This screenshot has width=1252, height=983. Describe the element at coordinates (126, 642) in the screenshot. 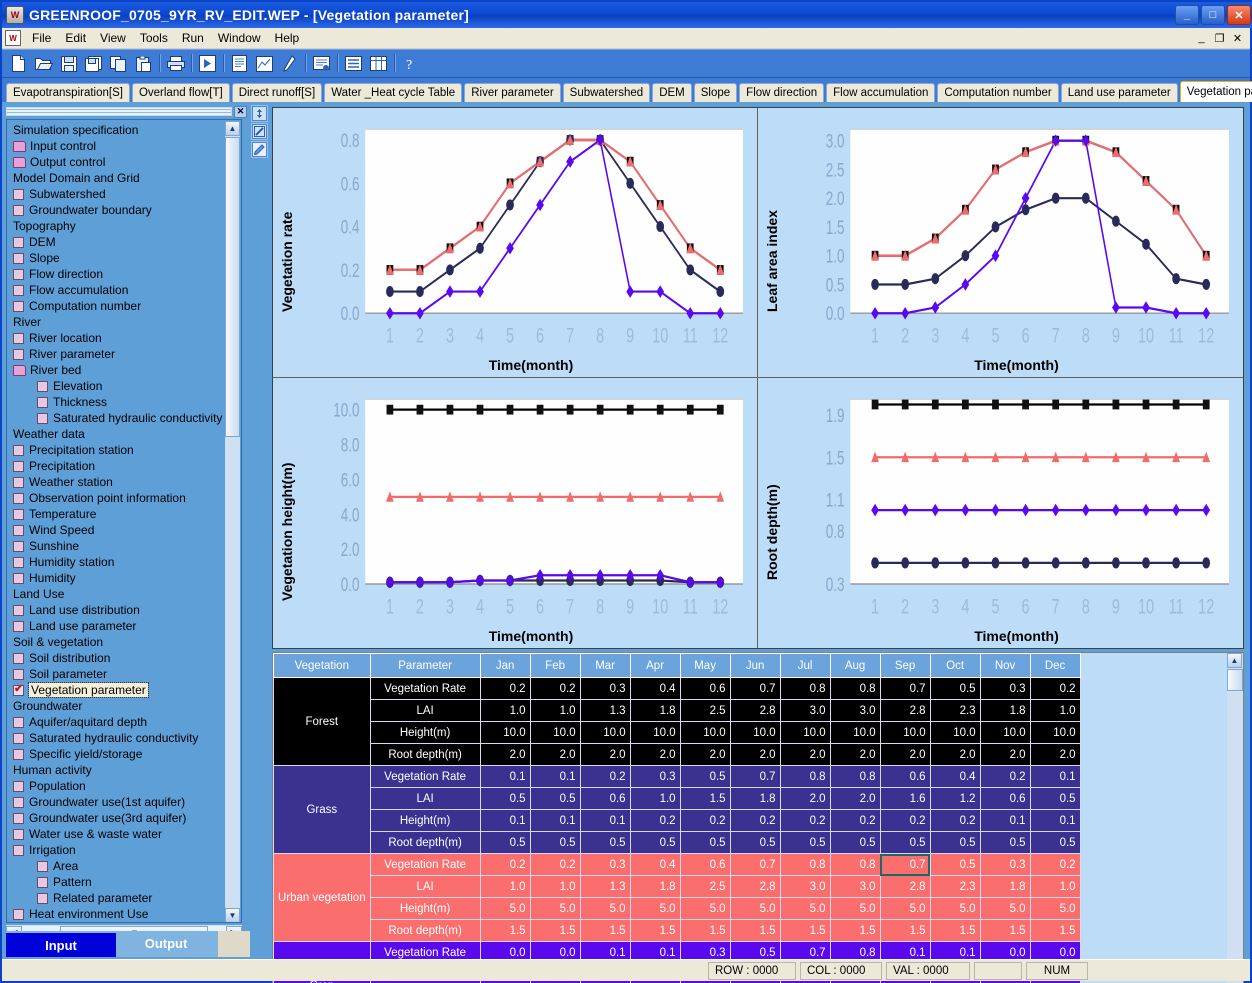

I see `tree-item-soil-vegetation: Soil & vegetation` at that location.